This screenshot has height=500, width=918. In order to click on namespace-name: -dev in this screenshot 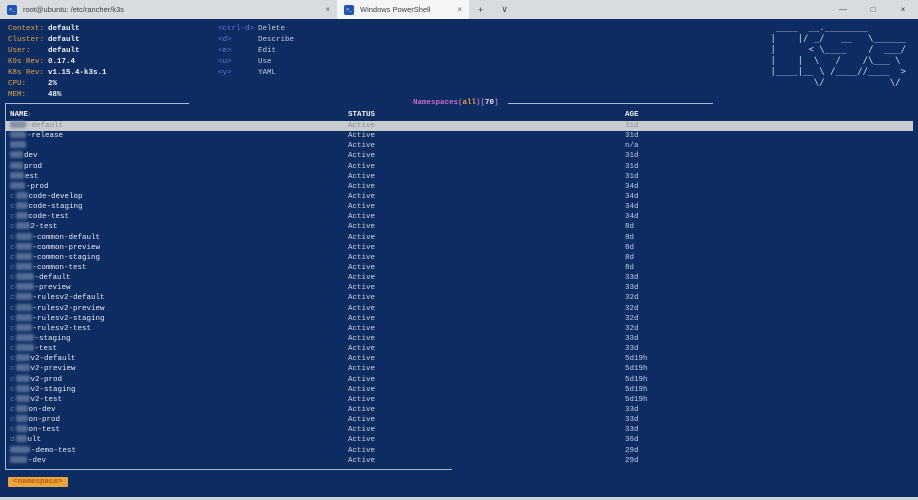, I will do `click(28, 460)`.